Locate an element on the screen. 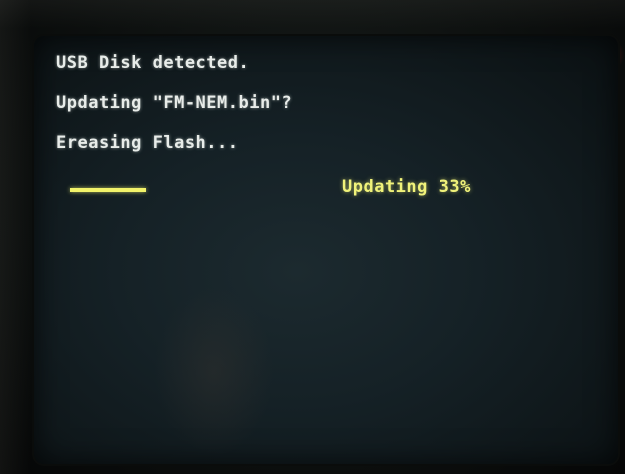 The width and height of the screenshot is (625, 474). update-status: Updating 33% is located at coordinates (406, 187).